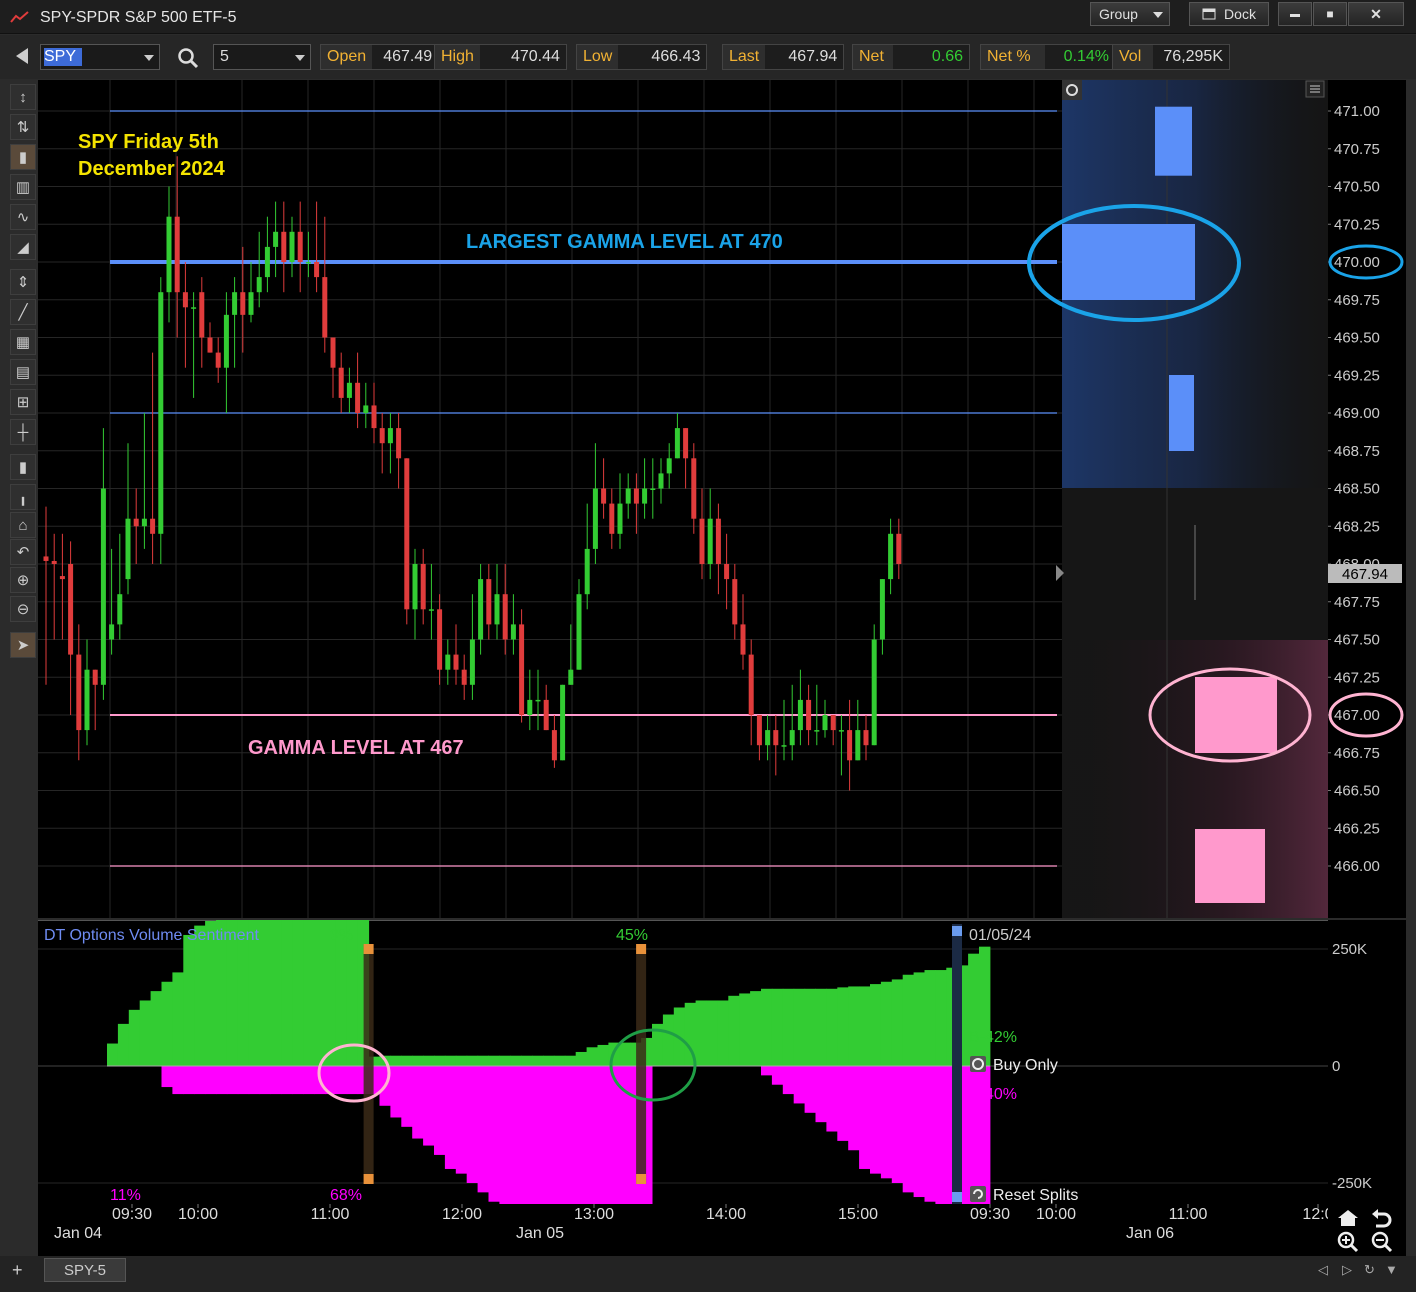  Describe the element at coordinates (23, 127) in the screenshot. I see `cursor-move-icon: ⇅` at that location.